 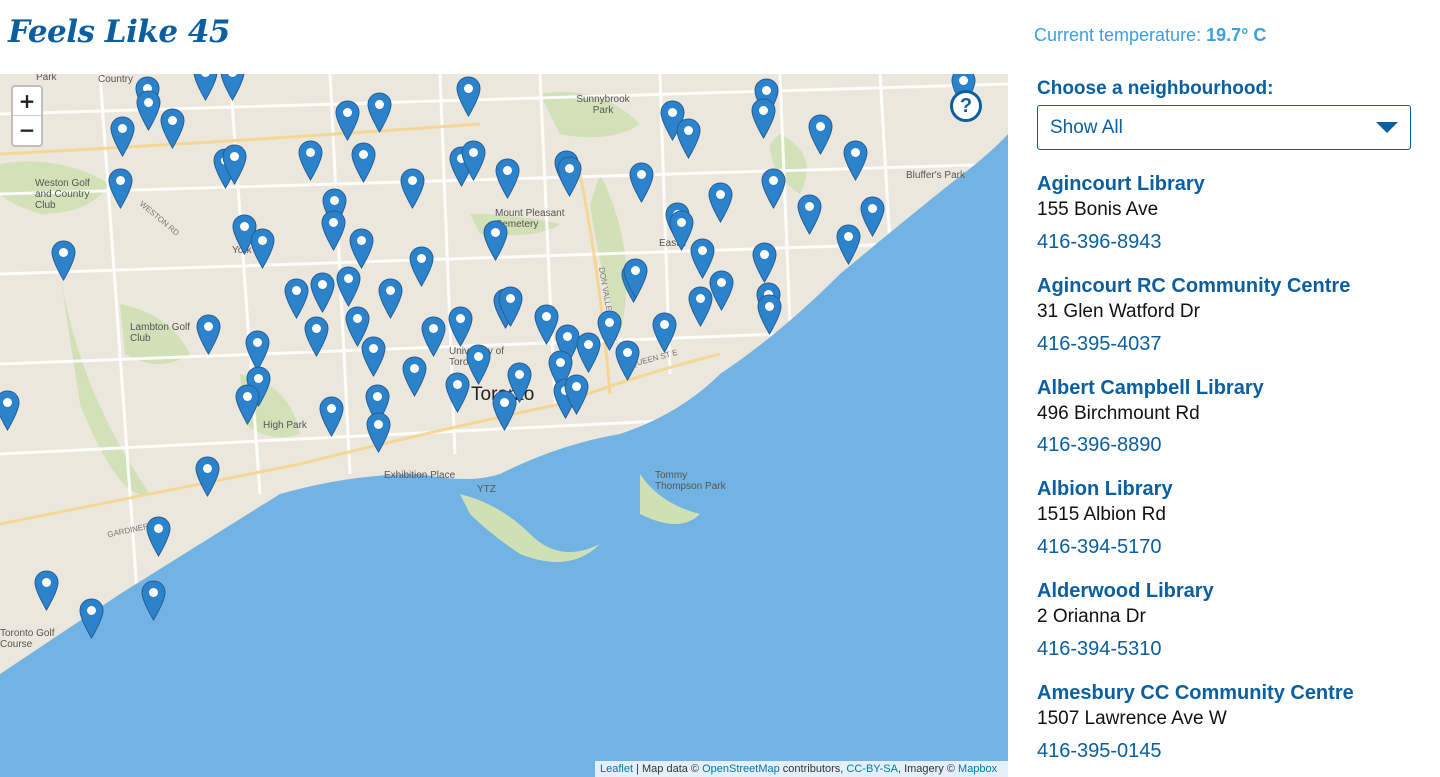 What do you see at coordinates (668, 769) in the screenshot?
I see `attribution-text: | Map data ©` at bounding box center [668, 769].